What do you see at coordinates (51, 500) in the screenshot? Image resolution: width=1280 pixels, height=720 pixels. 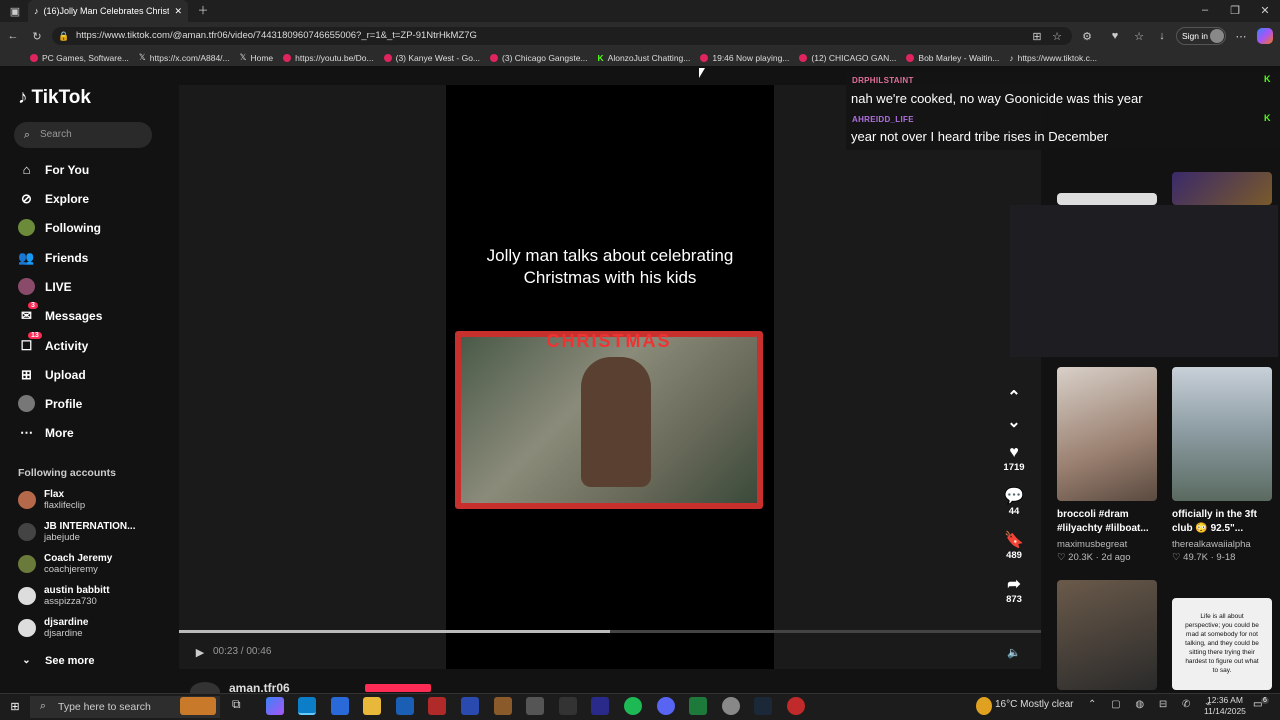 I see `following-account-item: Flax flaxlifeclip` at bounding box center [51, 500].